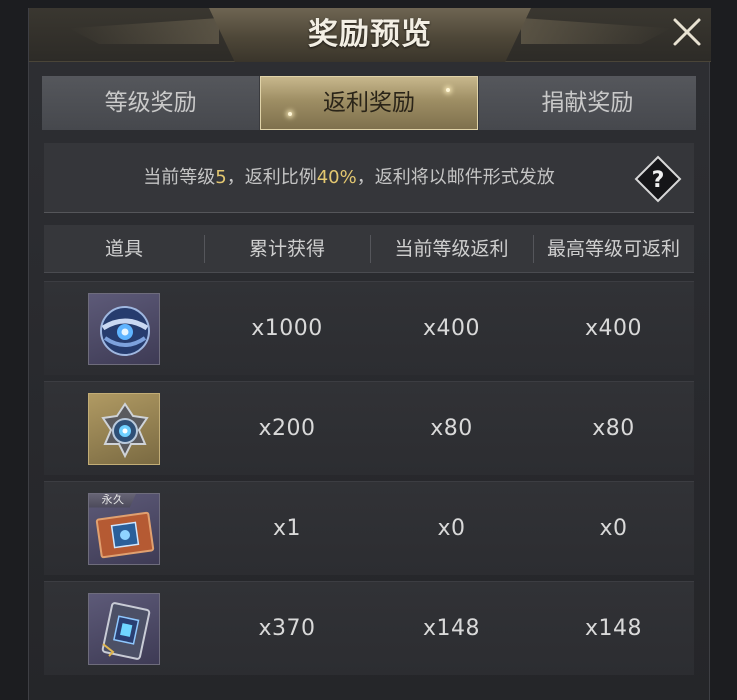  I want to click on tab-rebate-rewards: 返利奖励, so click(369, 103).